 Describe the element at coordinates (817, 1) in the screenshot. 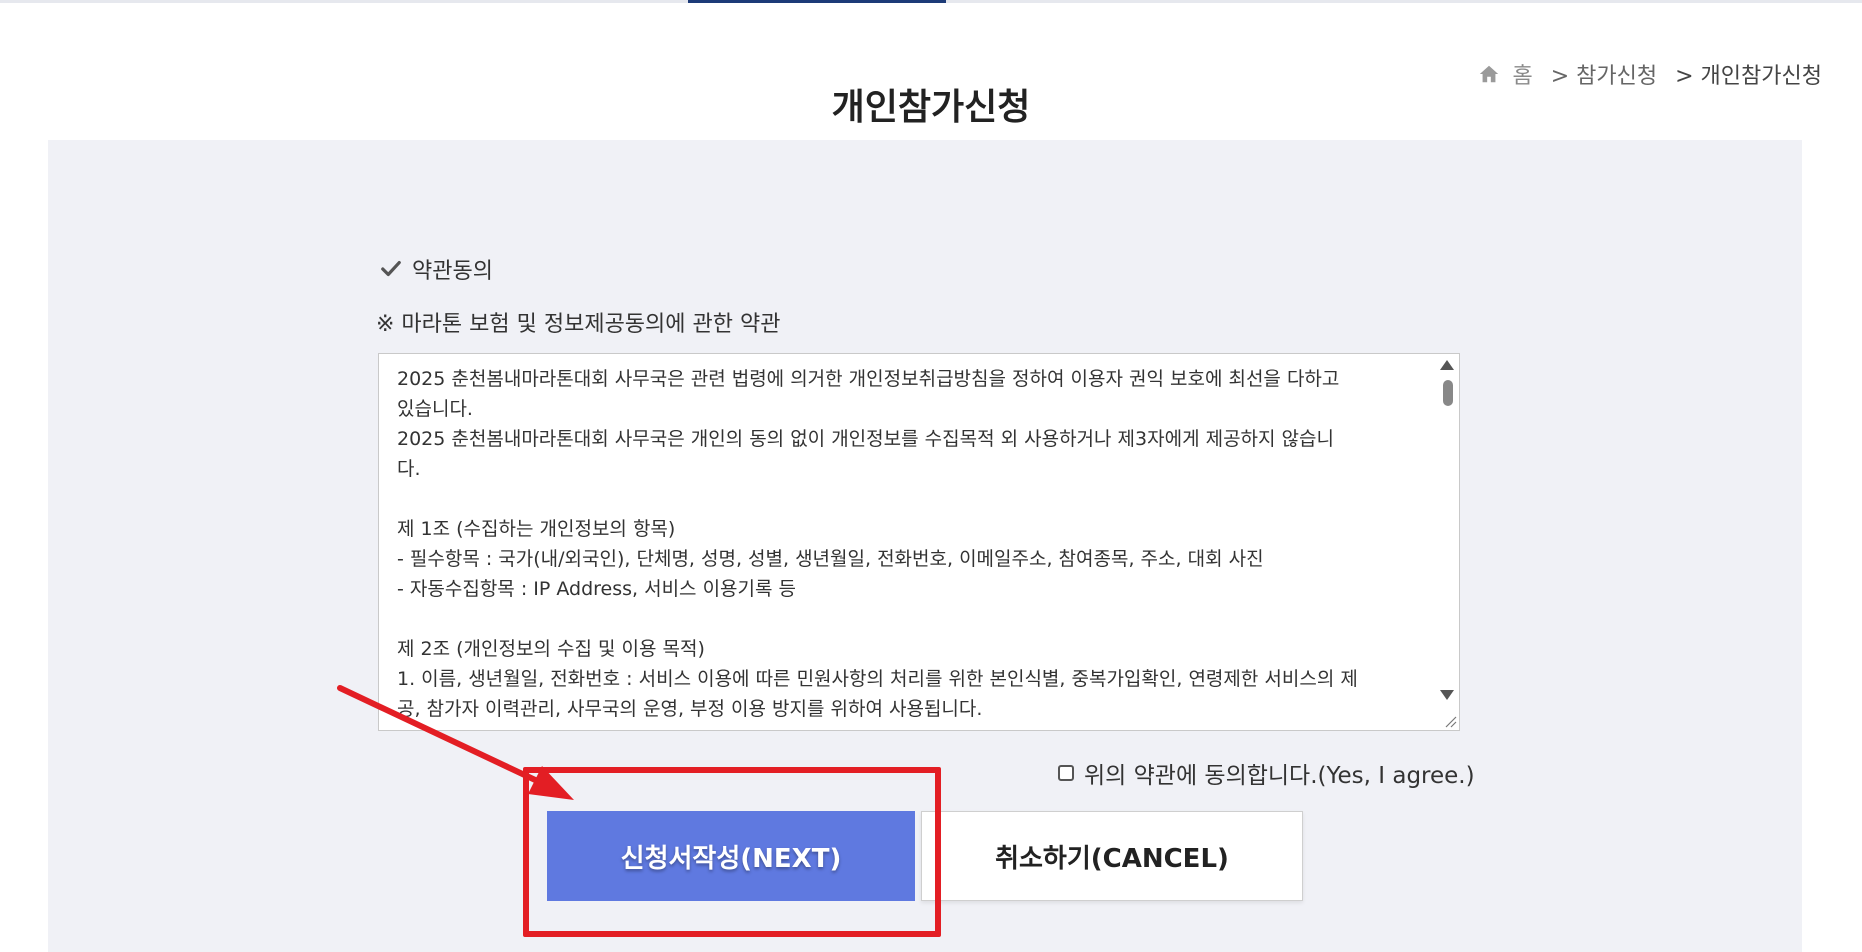

I see `active-tab-indicator` at that location.